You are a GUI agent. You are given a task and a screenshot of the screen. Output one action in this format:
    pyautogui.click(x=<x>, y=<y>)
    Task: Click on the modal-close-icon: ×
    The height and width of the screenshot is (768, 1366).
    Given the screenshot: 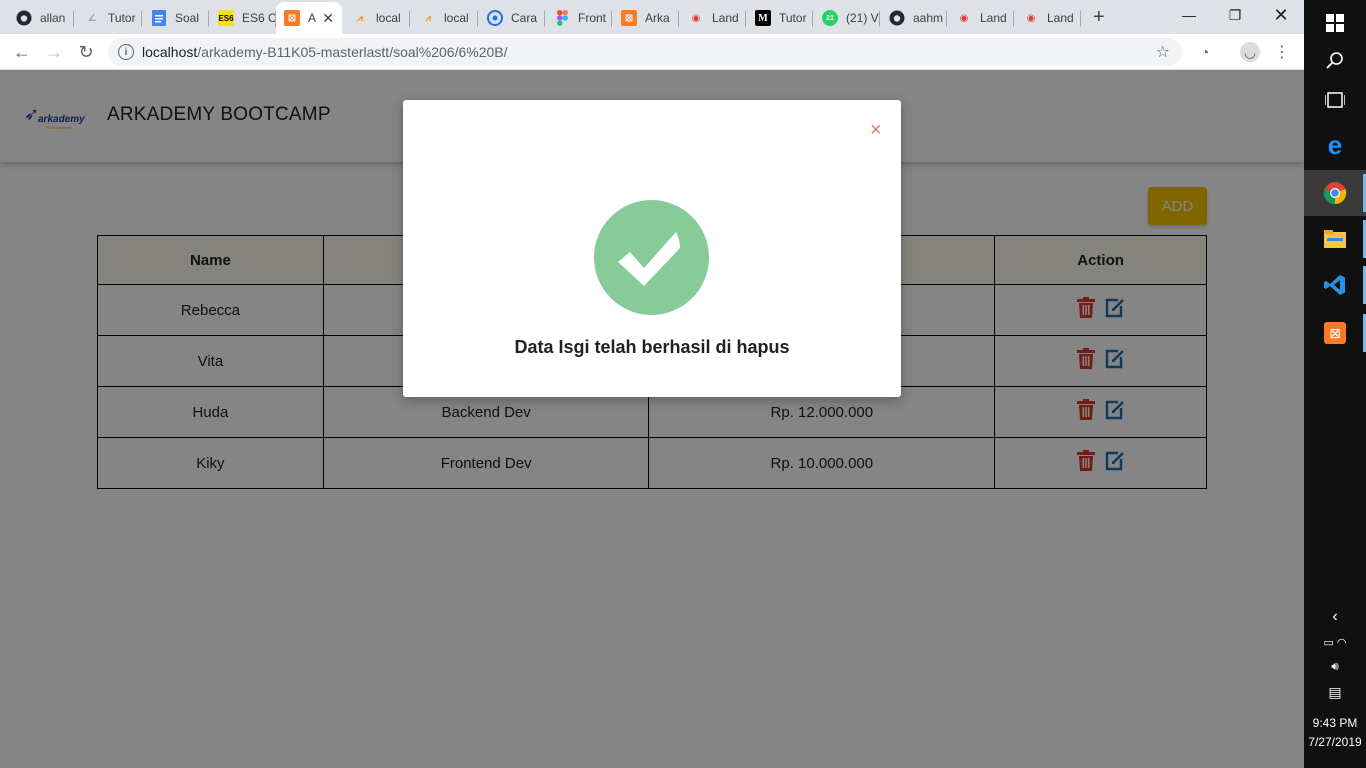 What is the action you would take?
    pyautogui.click(x=876, y=130)
    